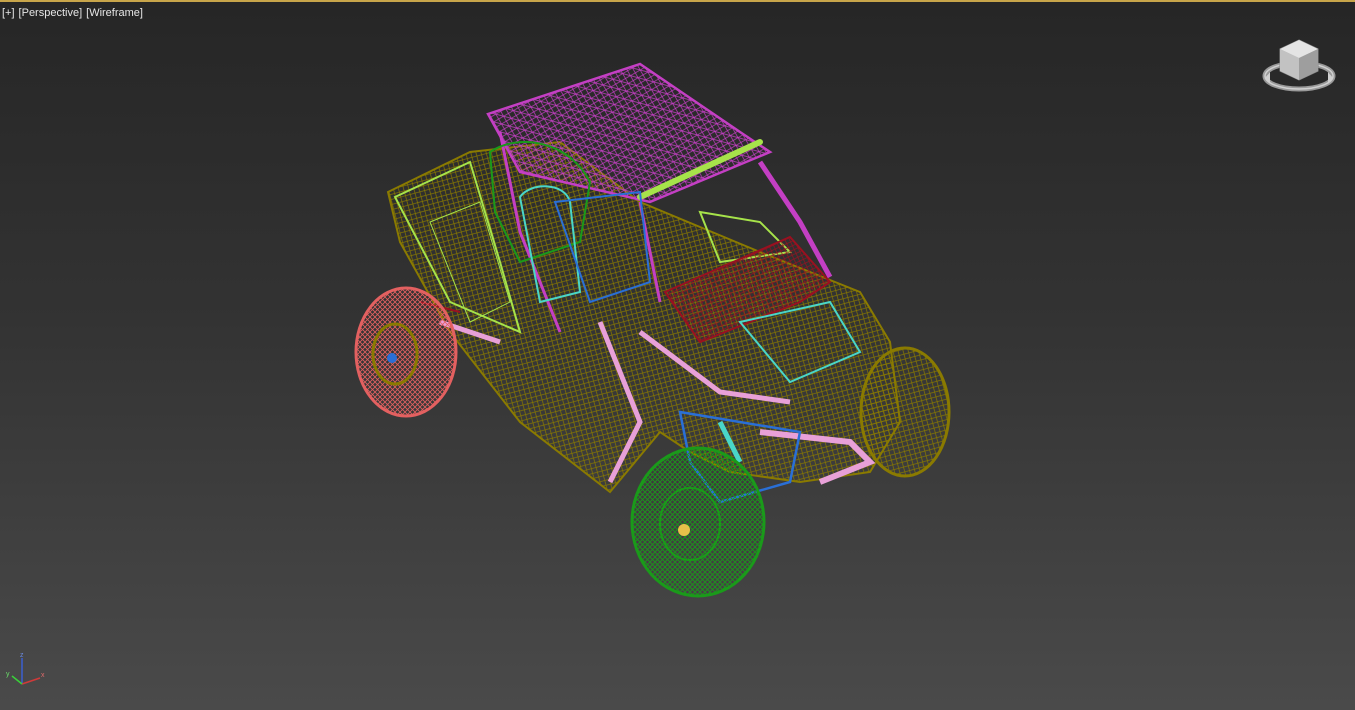 This screenshot has width=1355, height=710. I want to click on axis-z-label: z, so click(22, 655).